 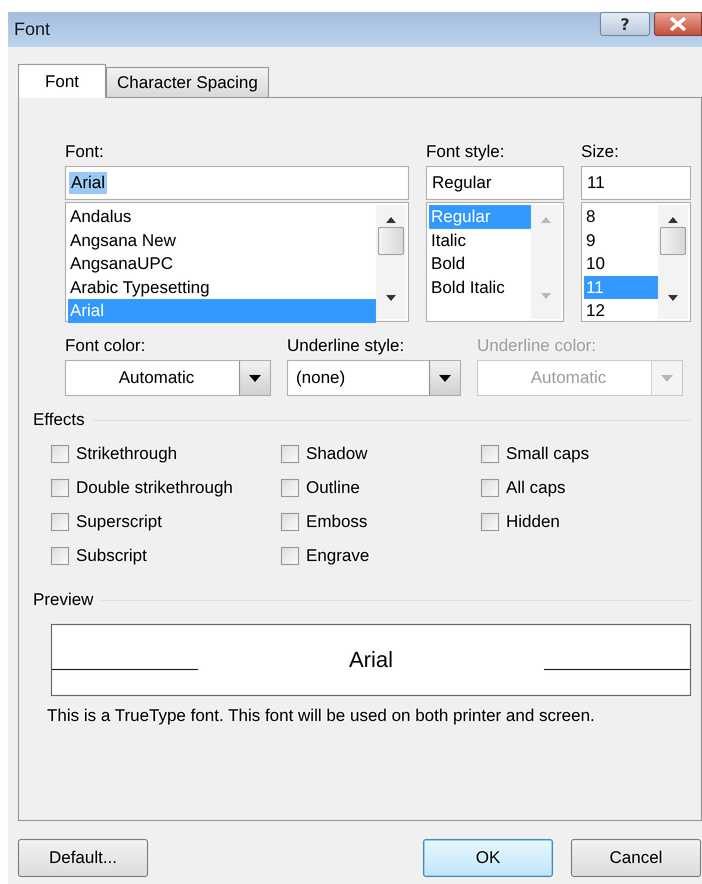 What do you see at coordinates (621, 240) in the screenshot?
I see `list-item: 9` at bounding box center [621, 240].